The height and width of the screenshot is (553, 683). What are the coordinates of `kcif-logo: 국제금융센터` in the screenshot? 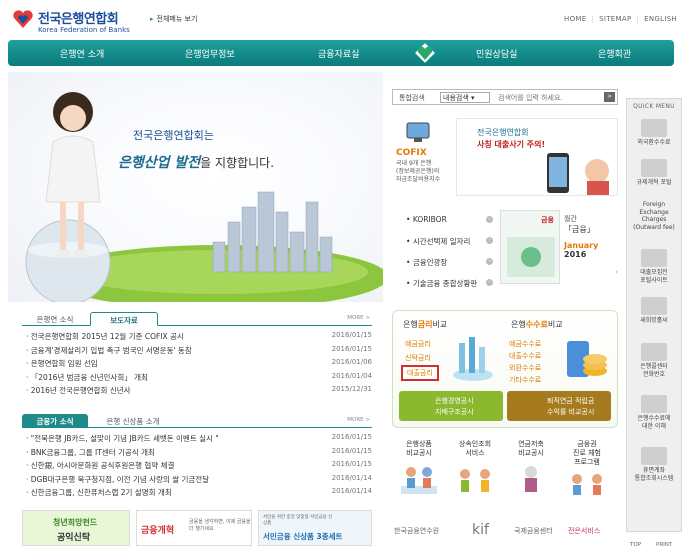 It's located at (533, 531).